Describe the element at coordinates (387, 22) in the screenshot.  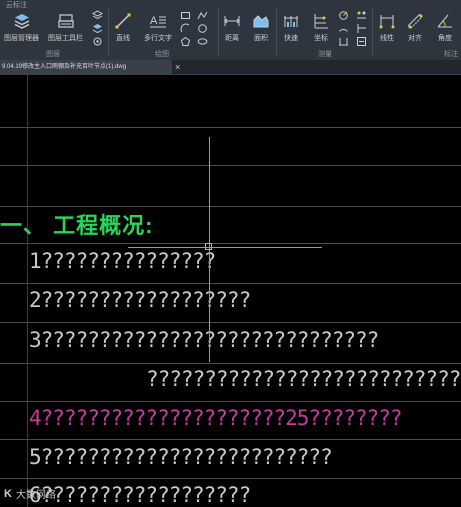
I see `linear-dim-icon` at that location.